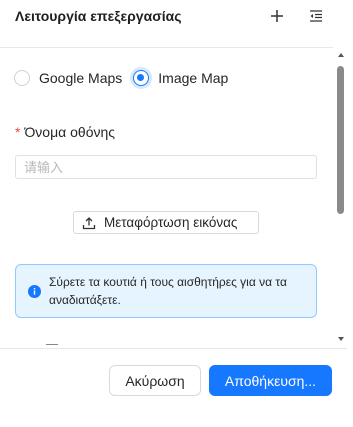 The width and height of the screenshot is (353, 427). I want to click on upload-image-button: Μεταφόρτωση εικόνας, so click(166, 222).